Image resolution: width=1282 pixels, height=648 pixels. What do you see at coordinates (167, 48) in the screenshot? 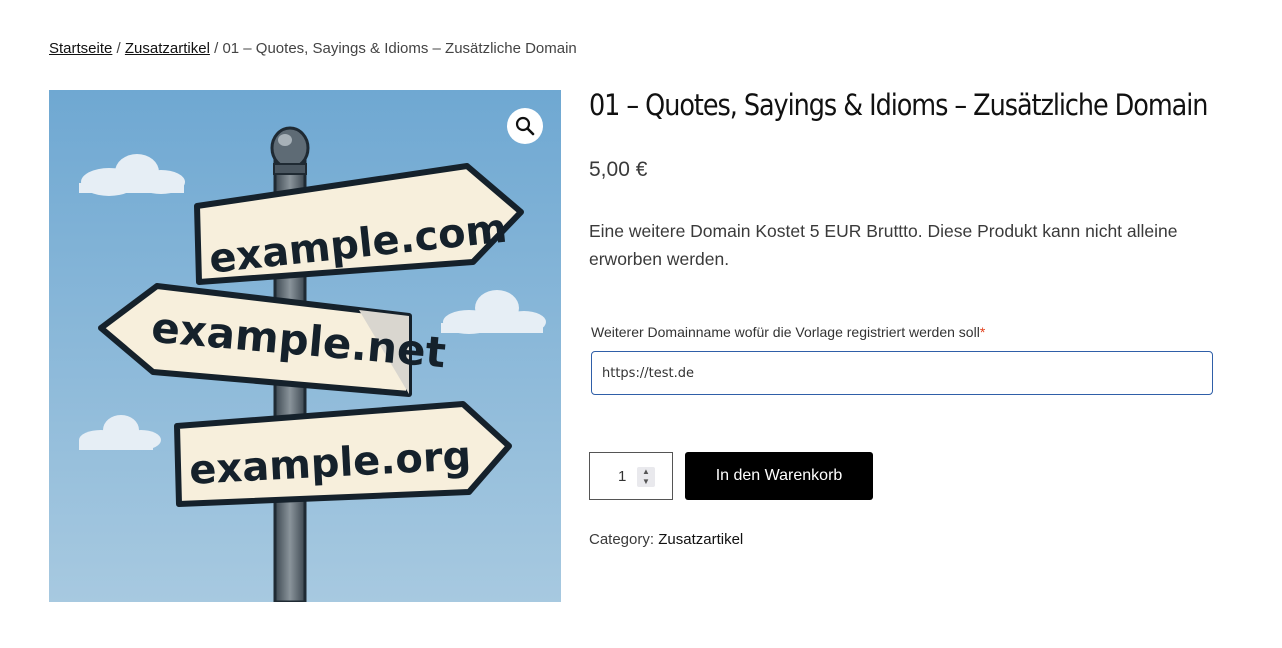
I see `breadcrumb-category-link: Zusatzartikel` at bounding box center [167, 48].